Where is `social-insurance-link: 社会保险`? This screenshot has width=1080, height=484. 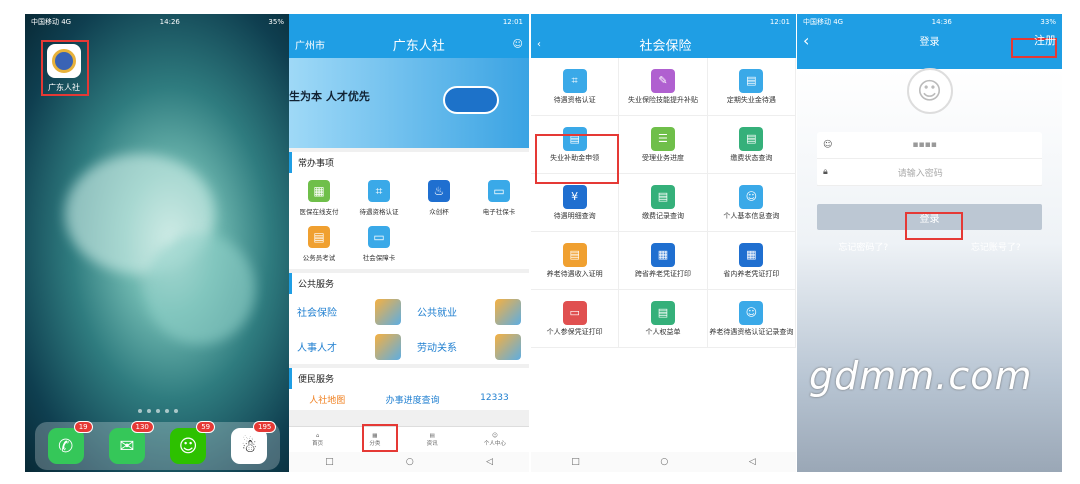 social-insurance-link: 社会保险 is located at coordinates (349, 311).